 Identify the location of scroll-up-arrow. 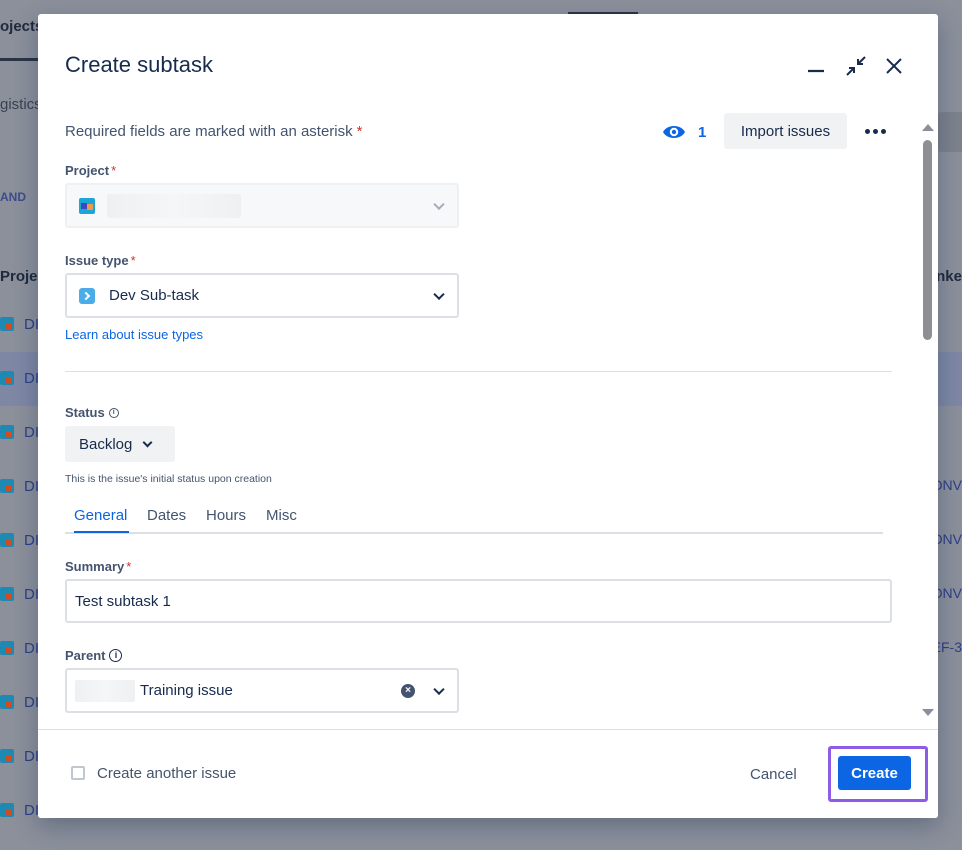
(928, 127).